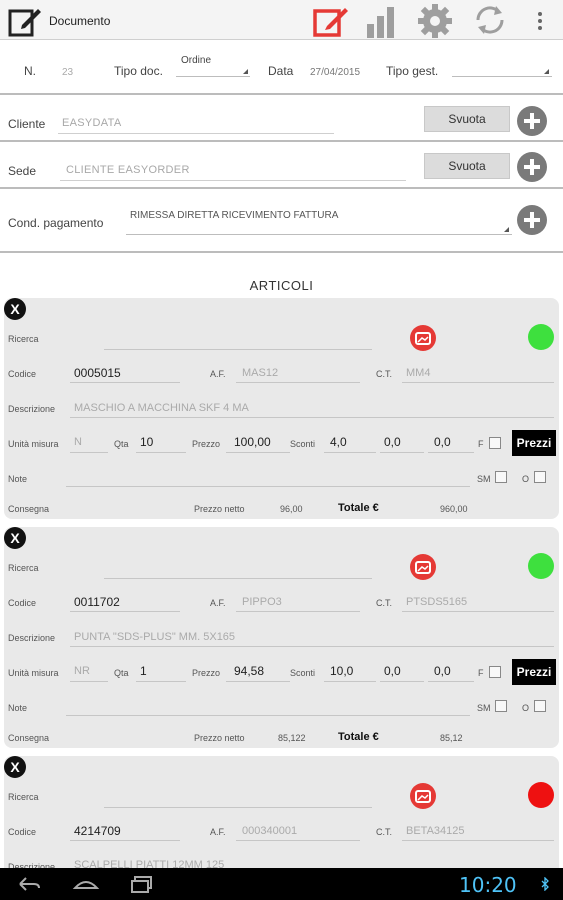 The image size is (563, 900). What do you see at coordinates (22, 603) in the screenshot?
I see `codice-label: Codice` at bounding box center [22, 603].